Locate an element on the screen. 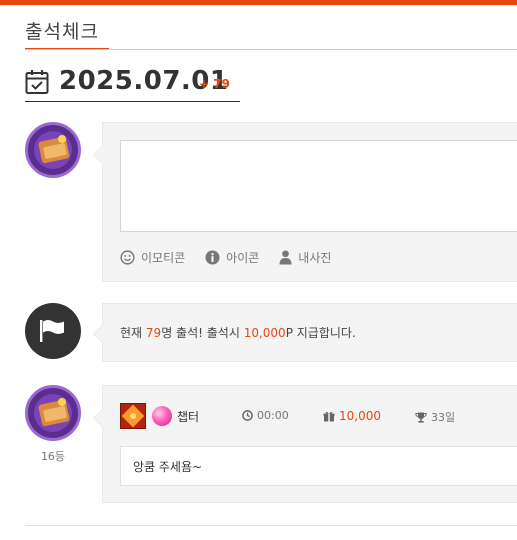 Image resolution: width=517 pixels, height=540 pixels. emoticon-button: 이모티콘 is located at coordinates (152, 257).